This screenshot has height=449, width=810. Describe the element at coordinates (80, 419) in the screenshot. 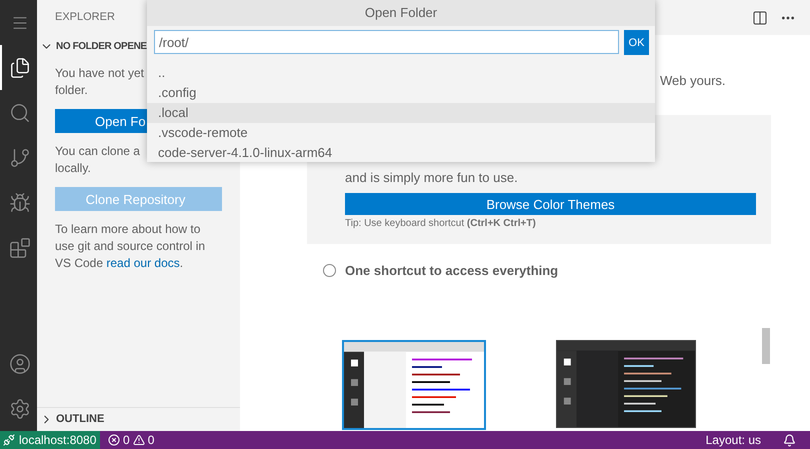

I see `section-title: OUTLINE` at that location.